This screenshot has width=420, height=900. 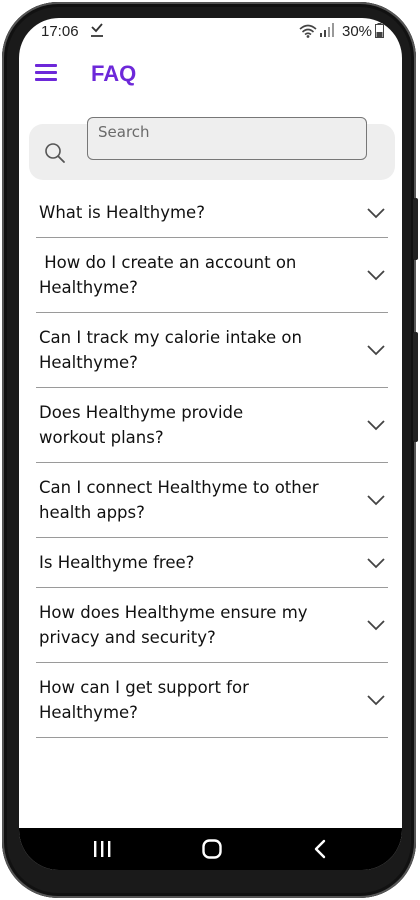 What do you see at coordinates (308, 31) in the screenshot?
I see `wifi-icon` at bounding box center [308, 31].